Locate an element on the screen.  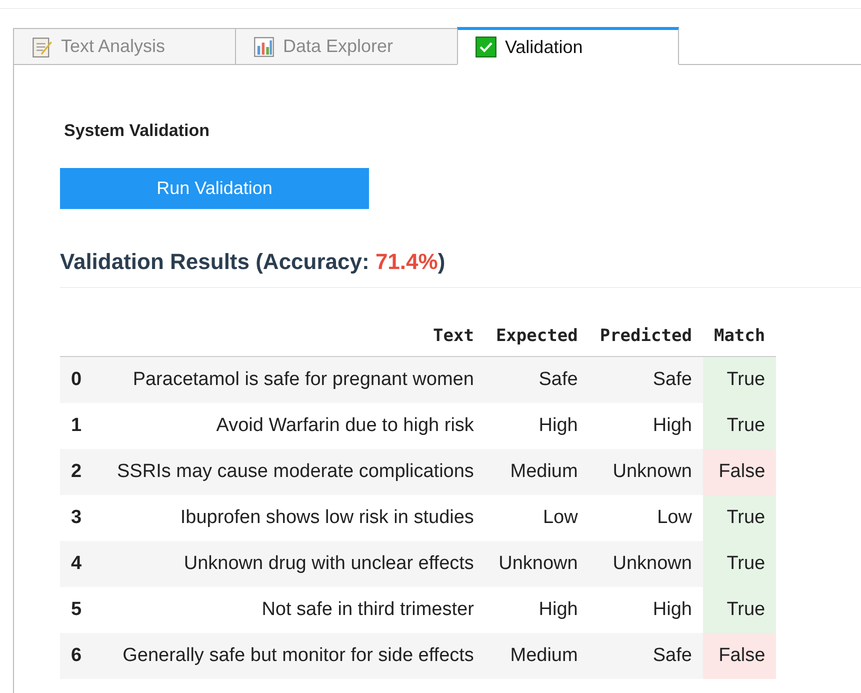
row-index: 0 is located at coordinates (83, 379).